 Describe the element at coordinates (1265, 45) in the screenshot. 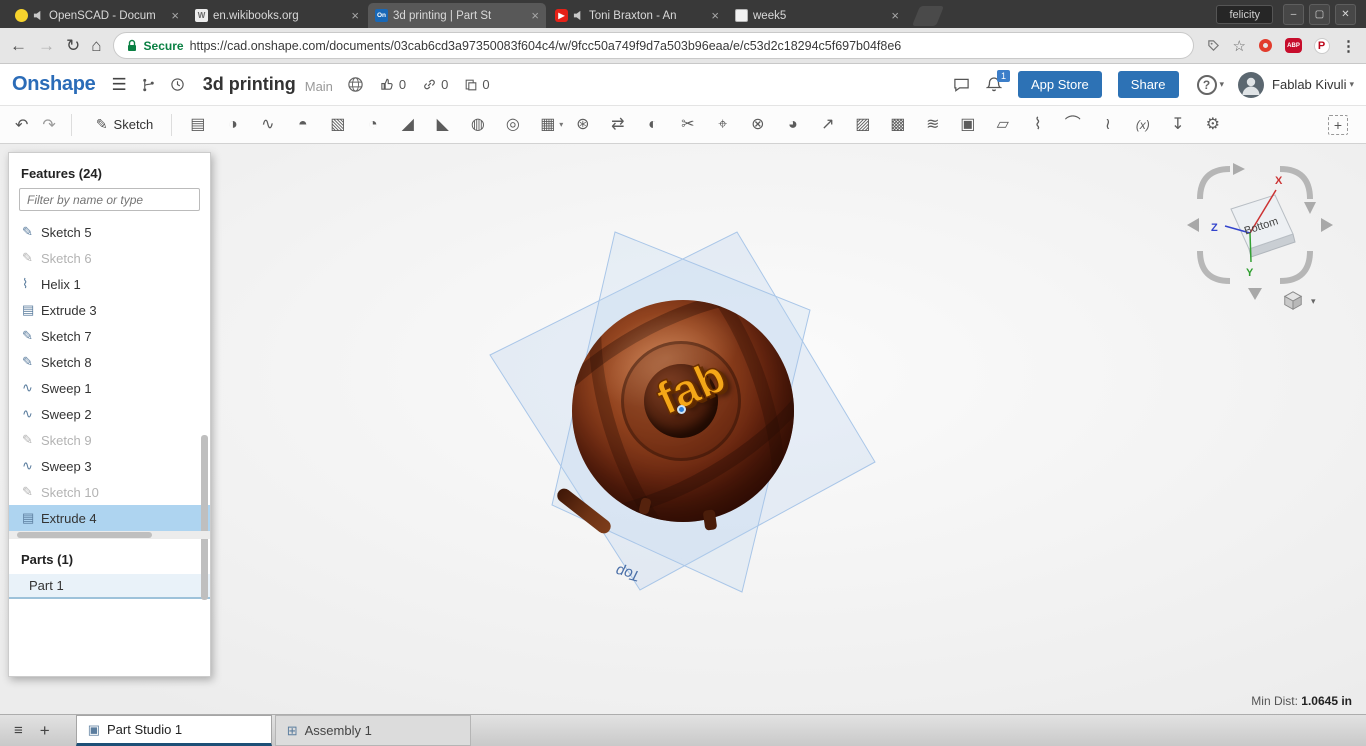

I see `extension-onetab-icon` at that location.